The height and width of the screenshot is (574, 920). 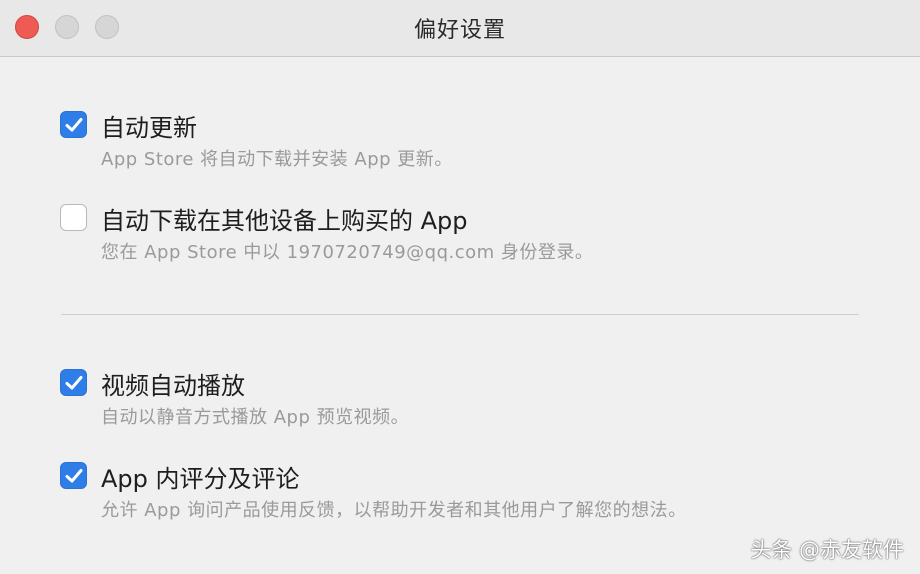 I want to click on video-autoplay-checkbox, so click(x=73, y=382).